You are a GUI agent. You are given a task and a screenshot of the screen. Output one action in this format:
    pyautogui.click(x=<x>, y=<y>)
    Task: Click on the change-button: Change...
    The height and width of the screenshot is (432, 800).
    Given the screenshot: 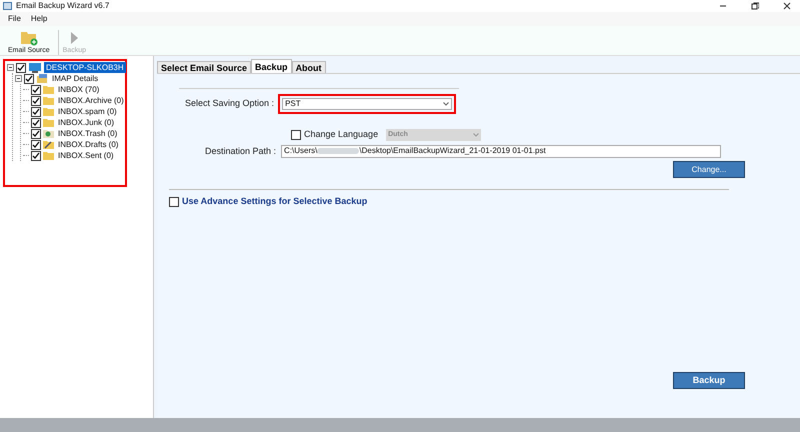 What is the action you would take?
    pyautogui.click(x=709, y=169)
    